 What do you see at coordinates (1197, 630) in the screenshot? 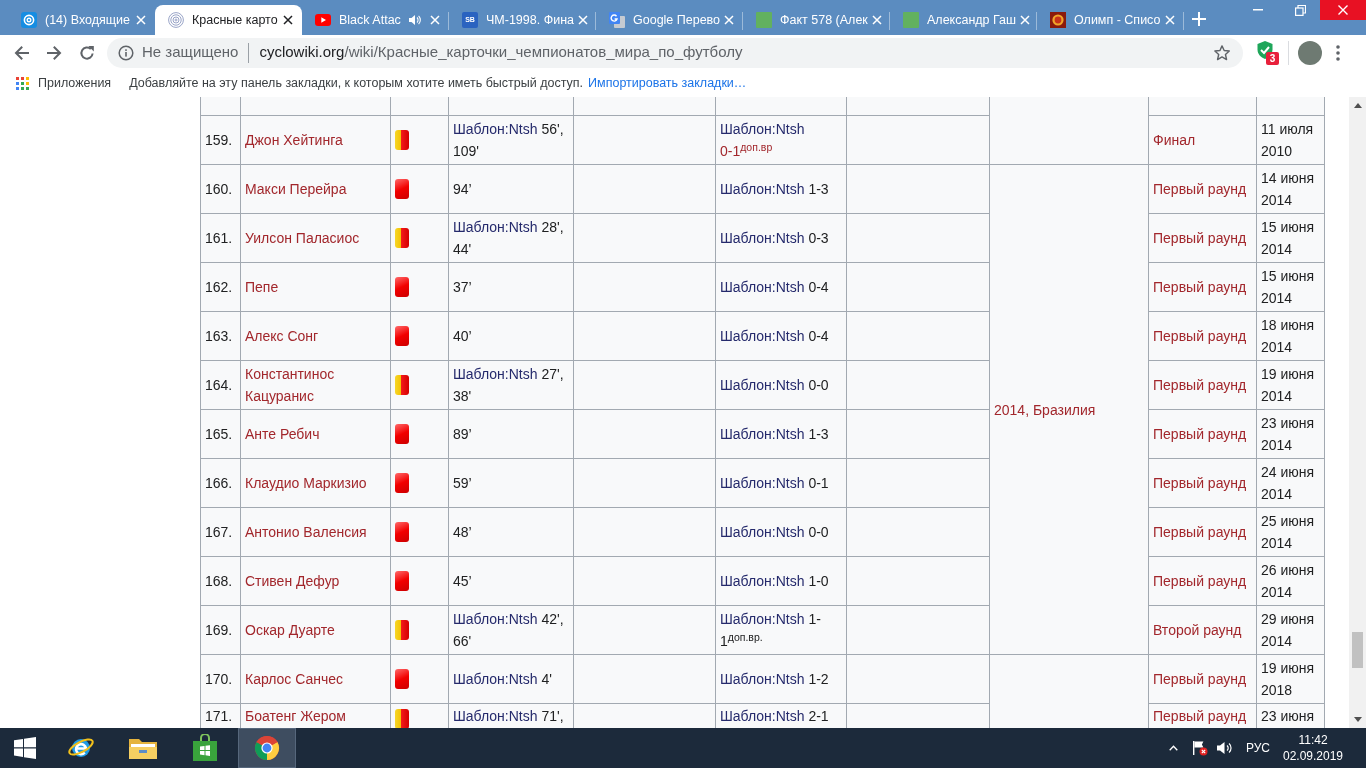
I see `stage-link: Второй раунд` at bounding box center [1197, 630].